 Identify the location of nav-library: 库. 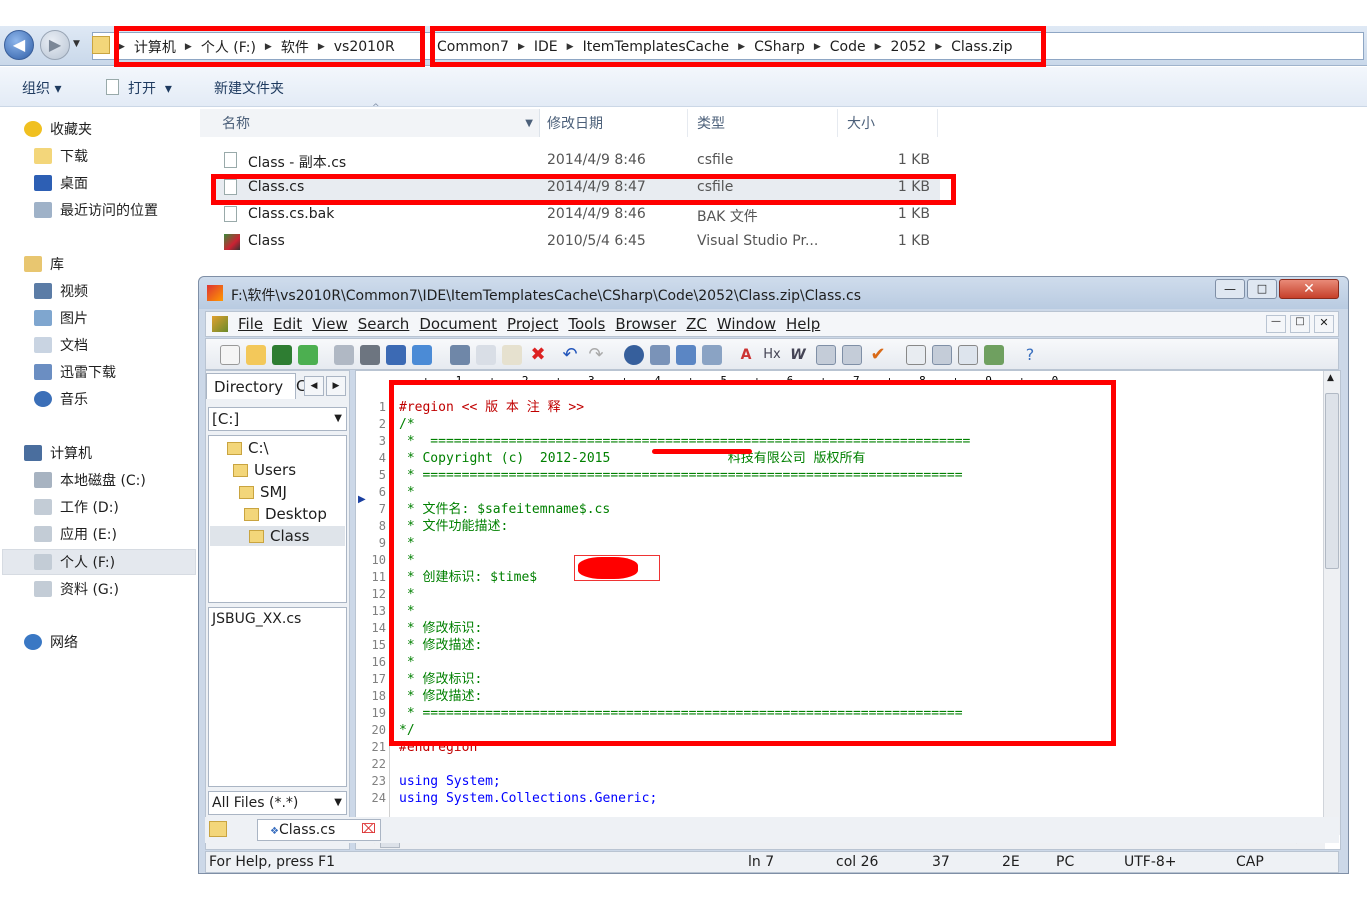
(44, 264).